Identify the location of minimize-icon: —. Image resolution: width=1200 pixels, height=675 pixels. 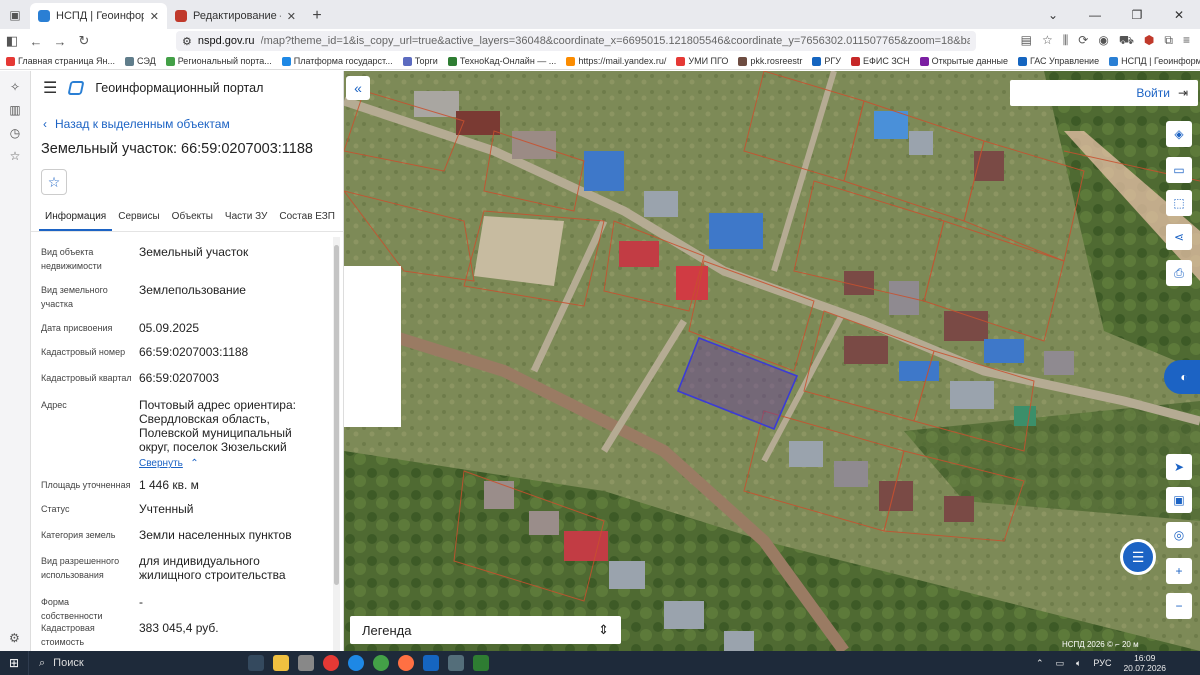
(1095, 15).